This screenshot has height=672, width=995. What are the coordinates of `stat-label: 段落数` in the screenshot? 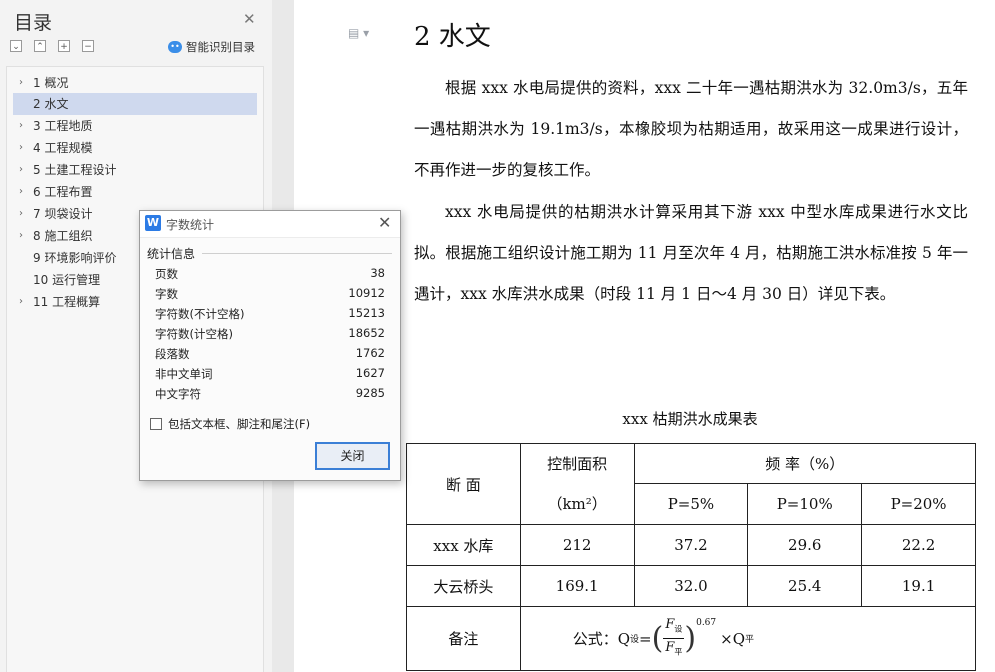 It's located at (172, 354).